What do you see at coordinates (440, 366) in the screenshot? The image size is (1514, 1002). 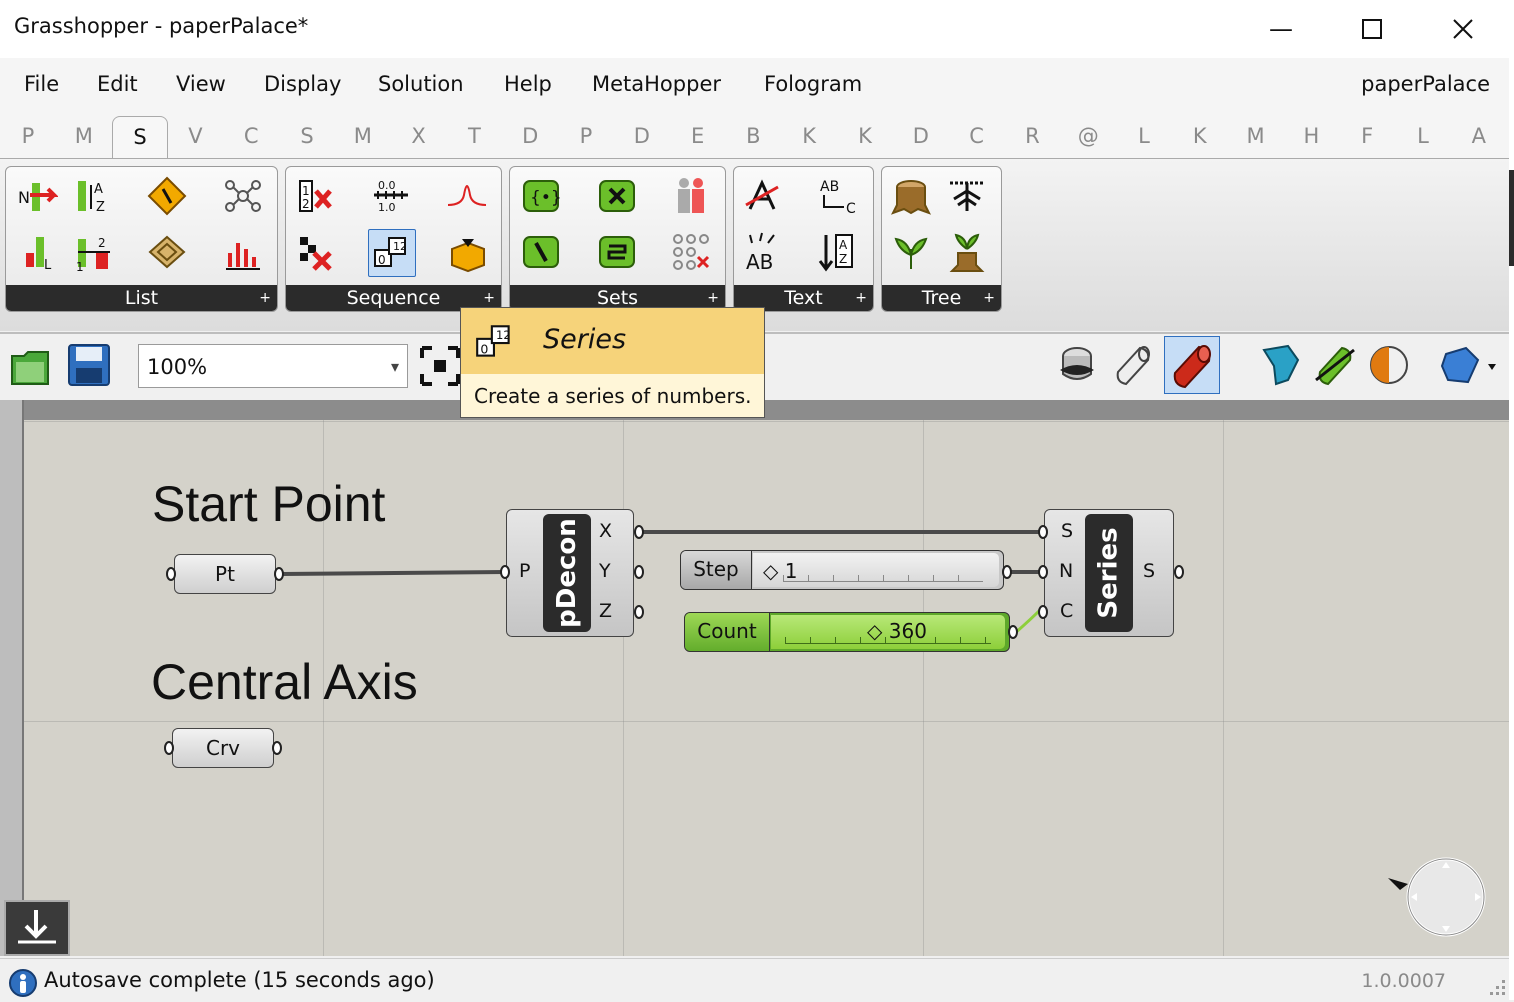 I see `zoom-extents-button` at bounding box center [440, 366].